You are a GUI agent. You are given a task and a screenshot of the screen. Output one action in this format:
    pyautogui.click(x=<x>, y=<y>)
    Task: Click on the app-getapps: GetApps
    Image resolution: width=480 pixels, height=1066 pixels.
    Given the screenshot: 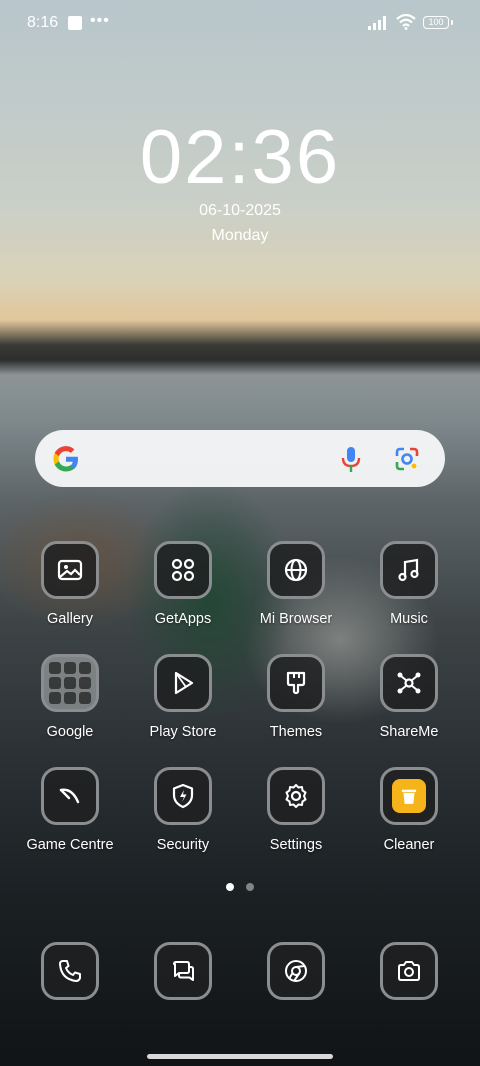 What is the action you would take?
    pyautogui.click(x=183, y=591)
    